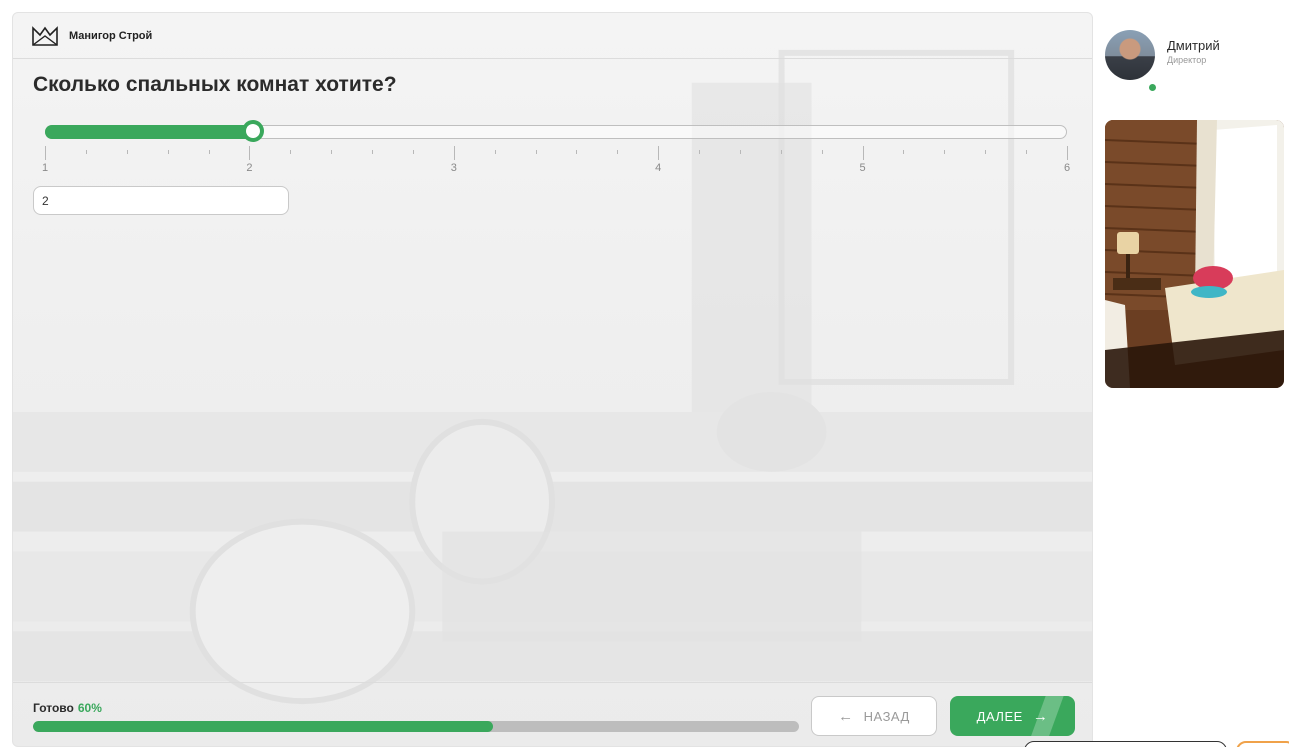 This screenshot has width=1289, height=747. I want to click on tick-label: 1, so click(45, 168).